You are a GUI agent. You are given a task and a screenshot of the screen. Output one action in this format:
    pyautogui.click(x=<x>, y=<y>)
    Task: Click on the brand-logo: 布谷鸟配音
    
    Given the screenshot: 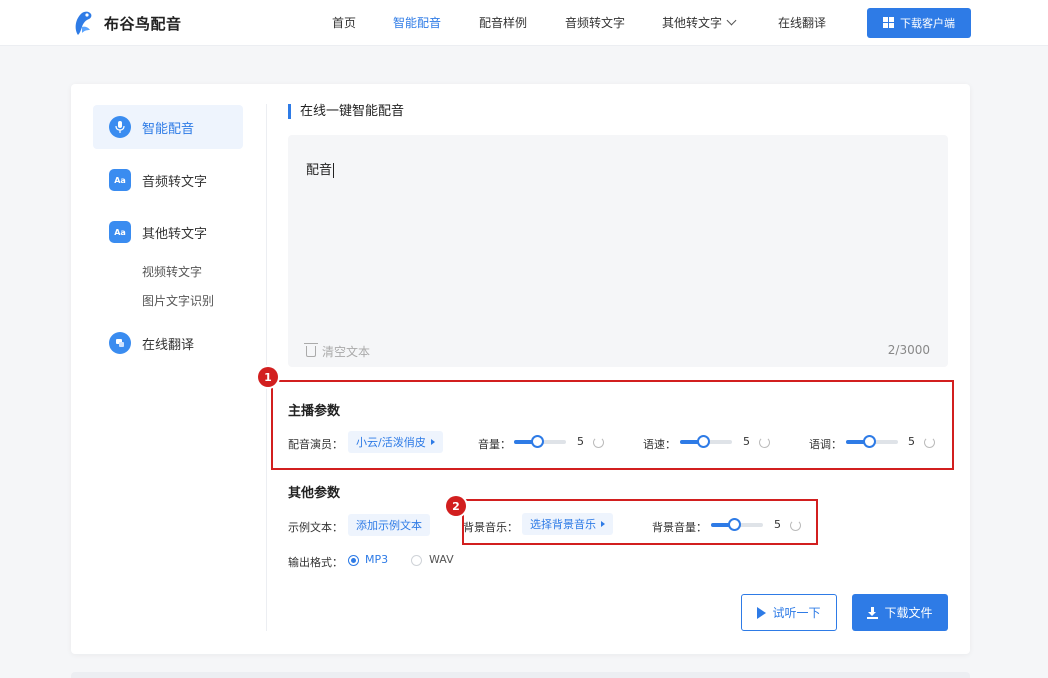 What is the action you would take?
    pyautogui.click(x=126, y=23)
    